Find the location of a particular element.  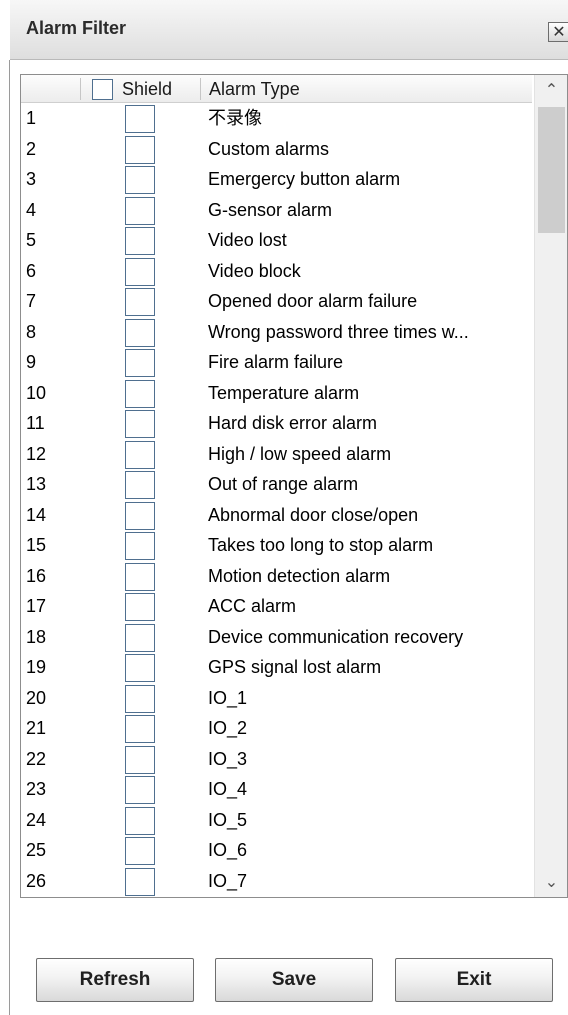

chevron-down-icon: ⌄ is located at coordinates (551, 881).